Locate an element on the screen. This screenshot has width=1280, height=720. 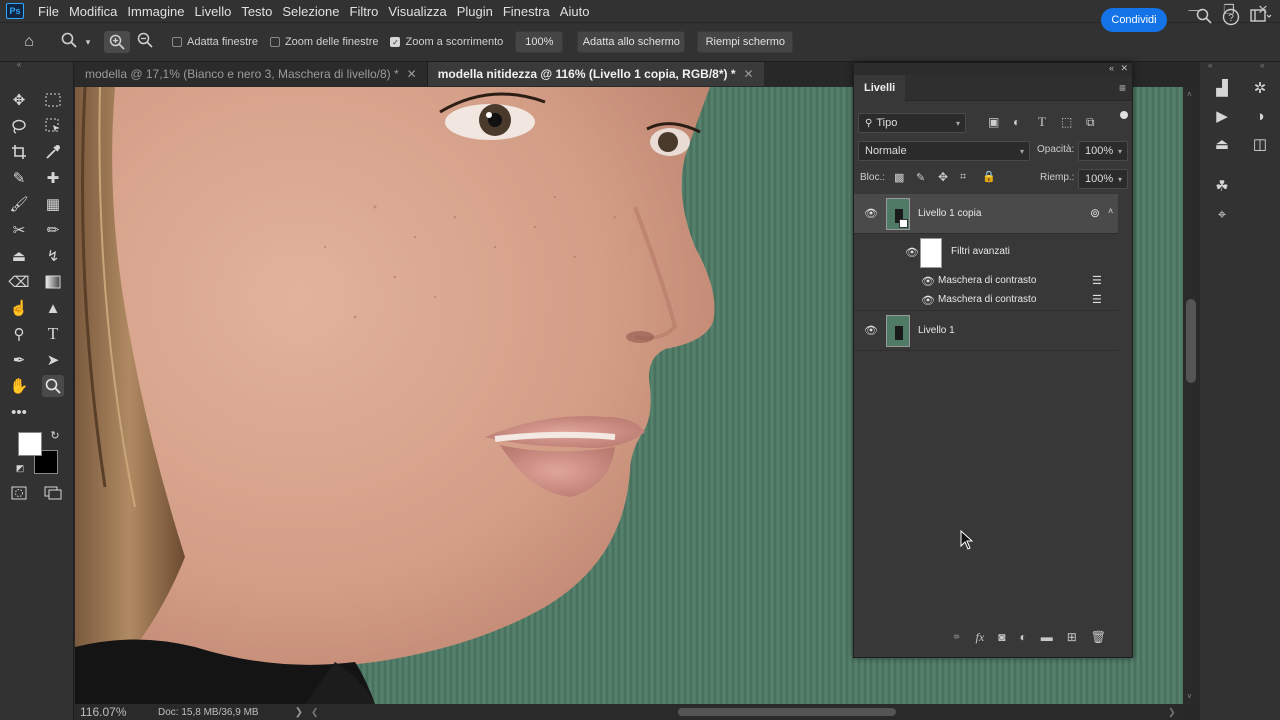
share-button: Condividi is located at coordinates (1134, 20).